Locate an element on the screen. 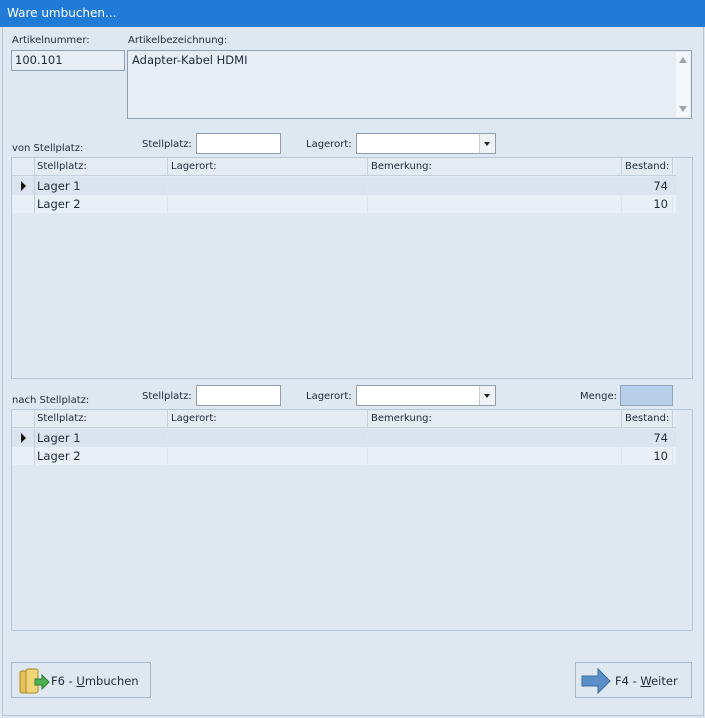 Image resolution: width=705 pixels, height=718 pixels. nach-section-label: nach Stellplatz: is located at coordinates (51, 400).